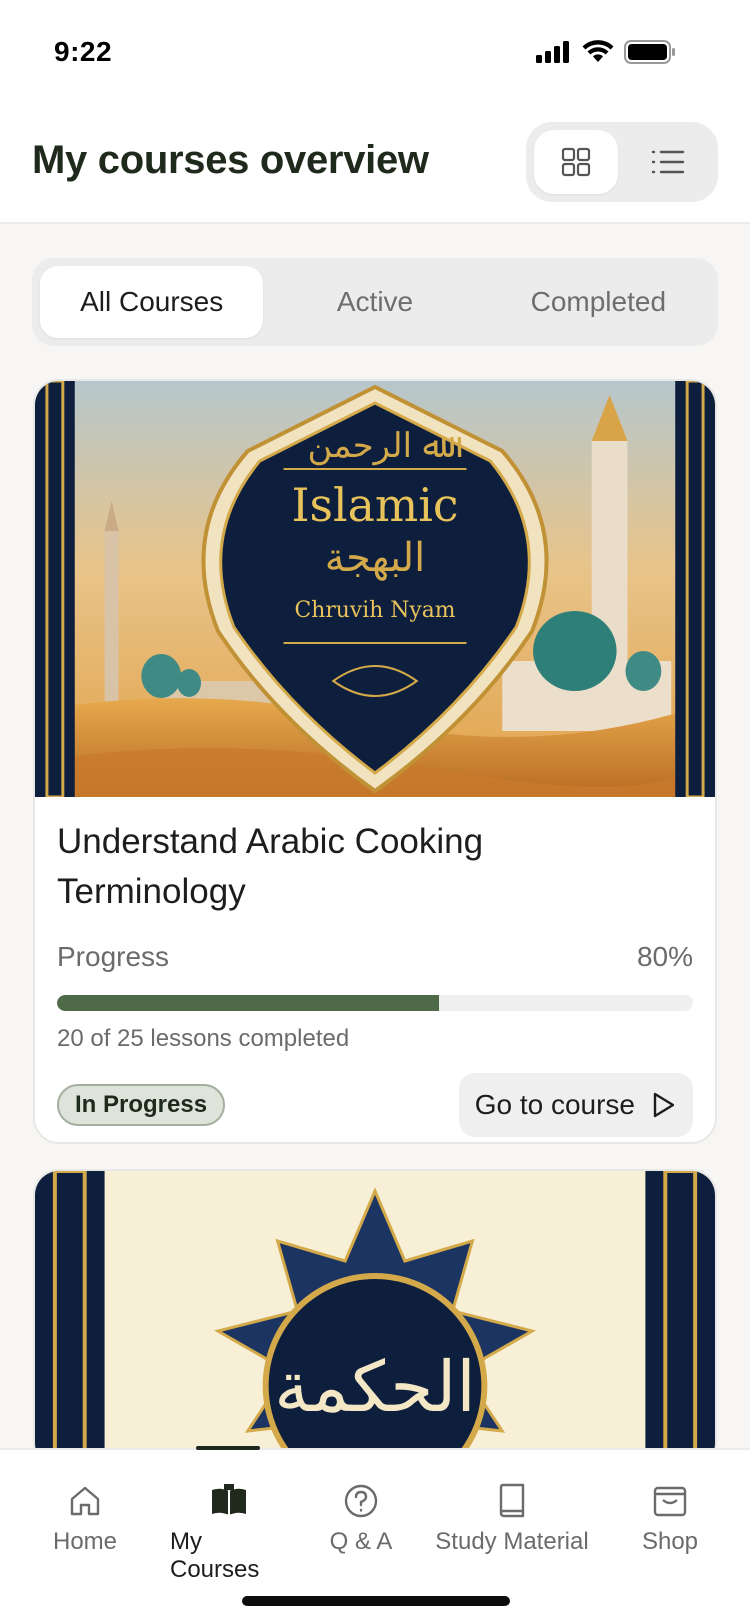 The image size is (750, 1624). I want to click on tab-all-courses: All Courses, so click(152, 302).